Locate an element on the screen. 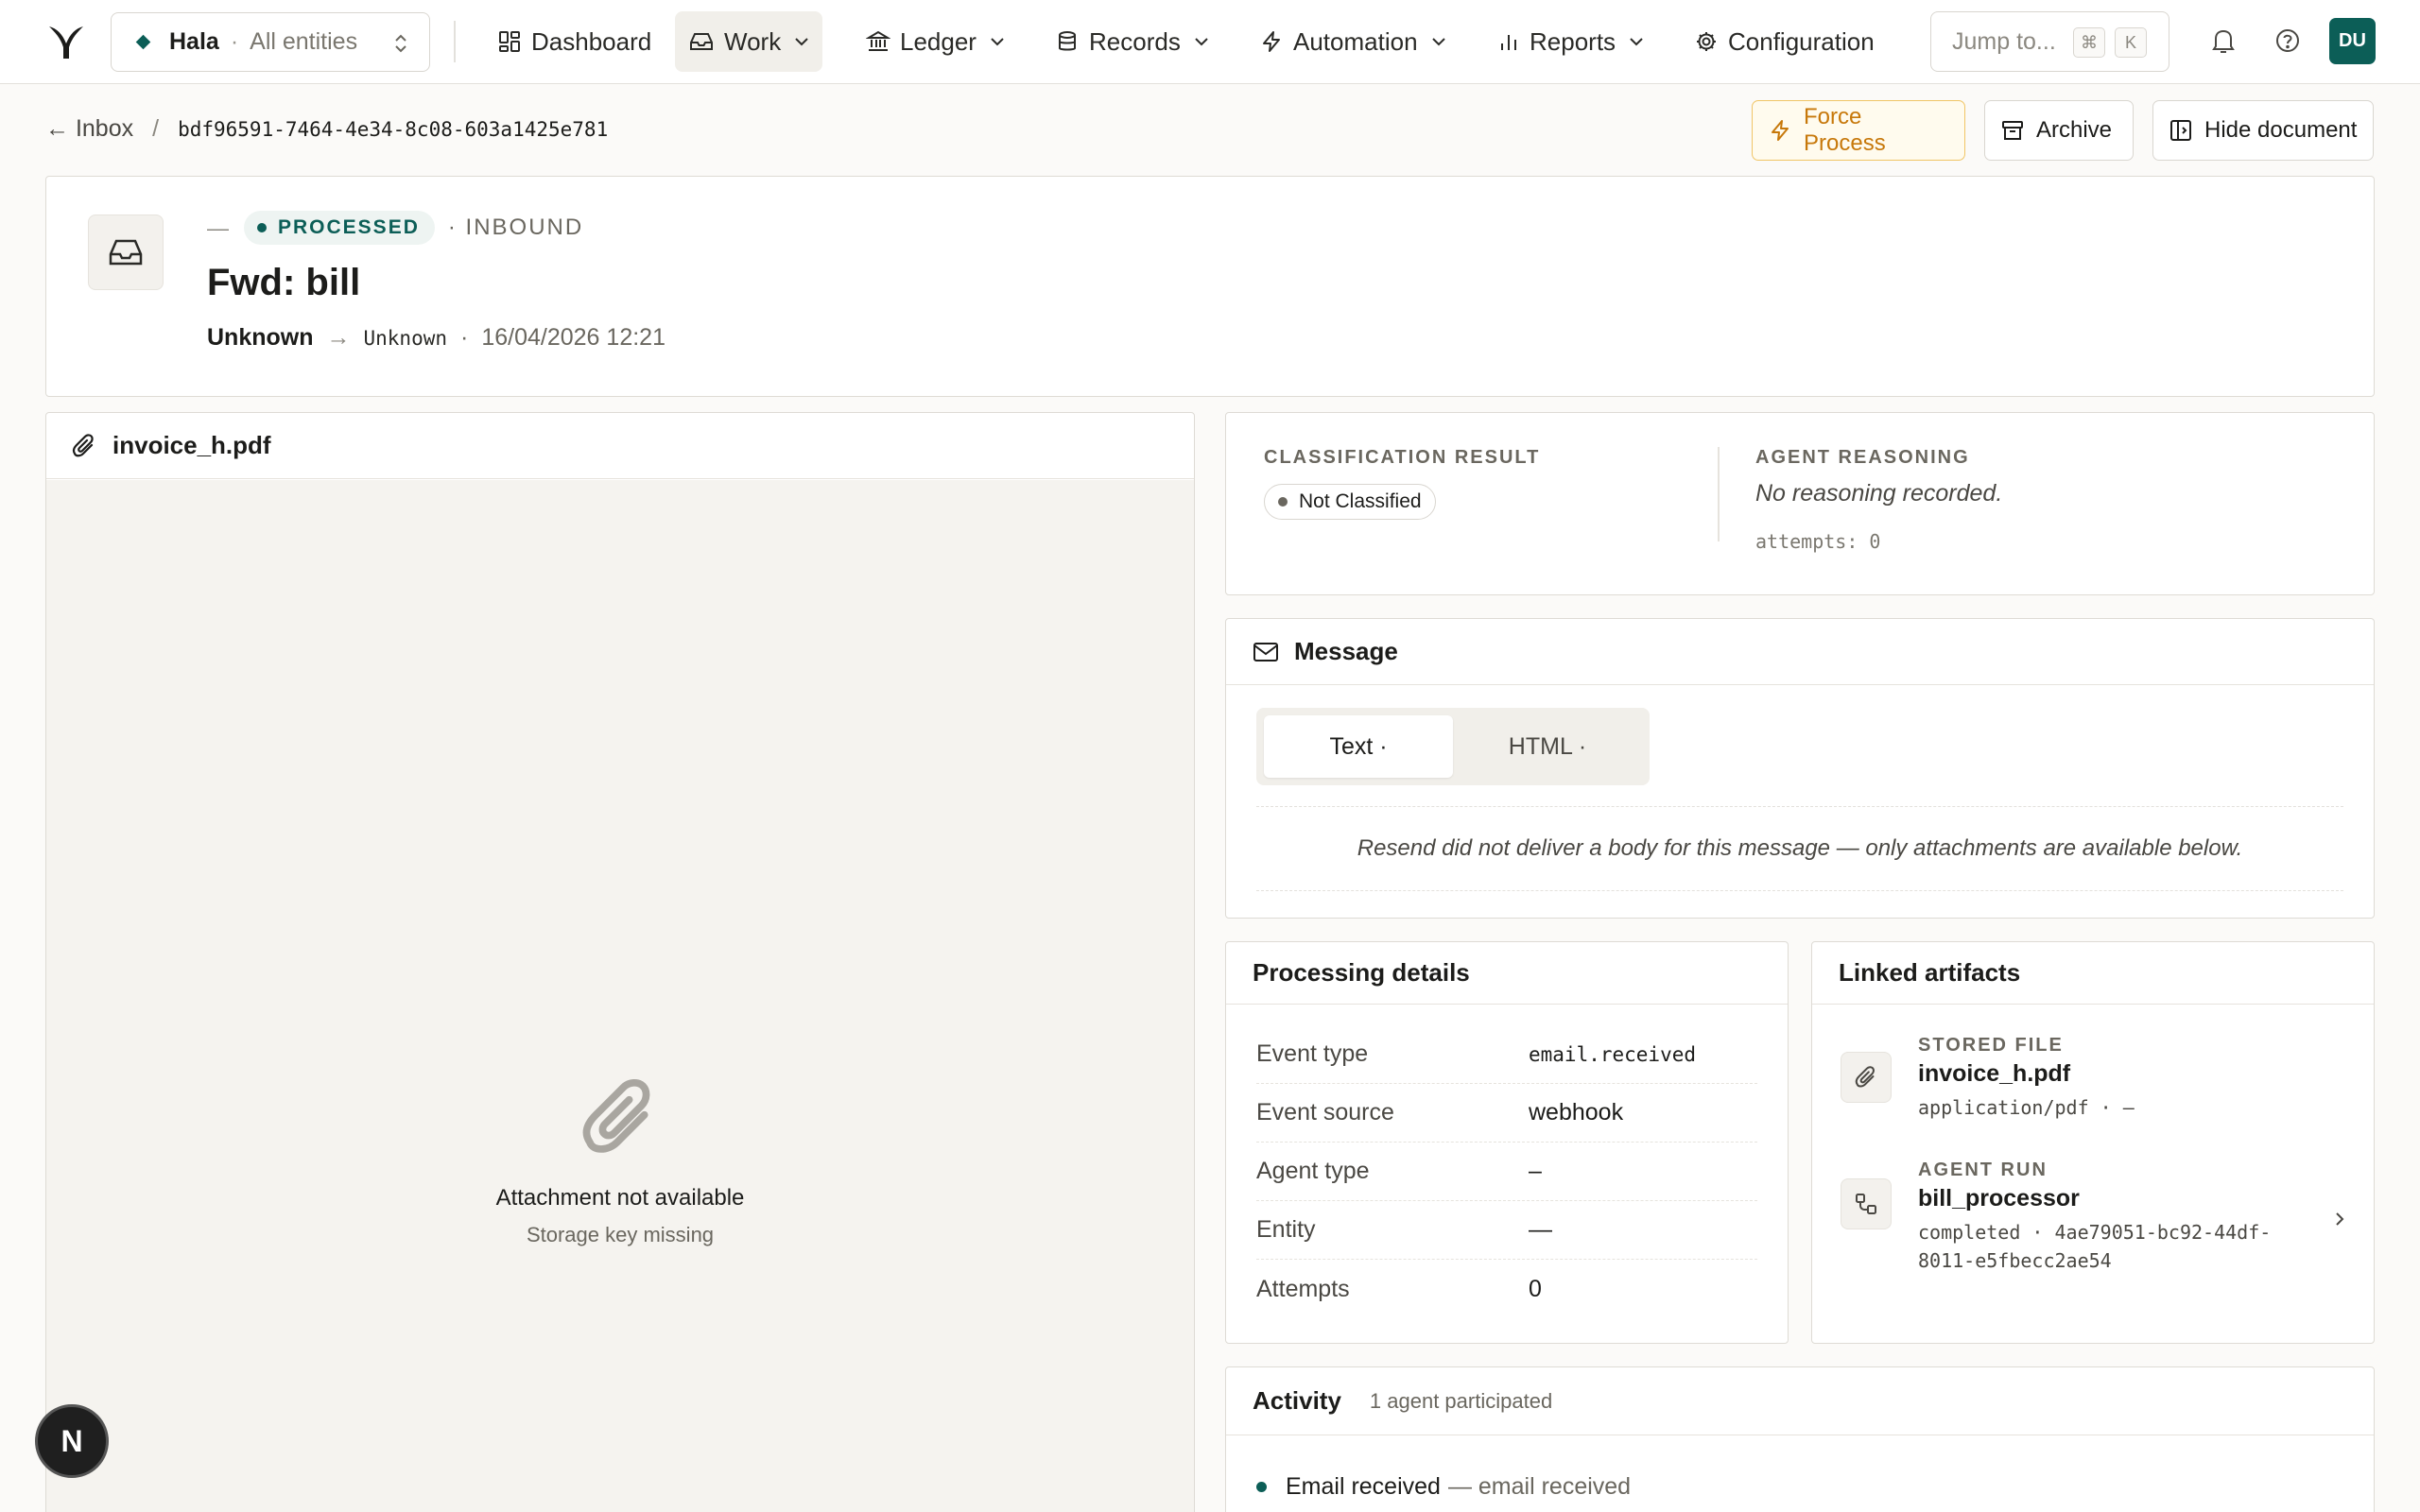 Image resolution: width=2420 pixels, height=1512 pixels. detail-row-event-type: Event type email.received is located at coordinates (1506, 1054).